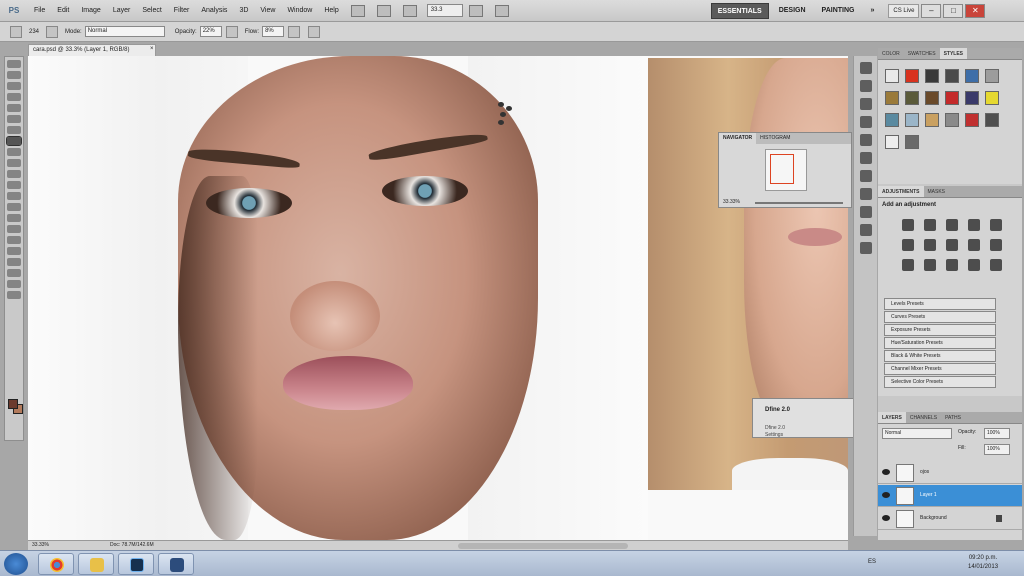  I want to click on airbrush-icon, so click(294, 31).